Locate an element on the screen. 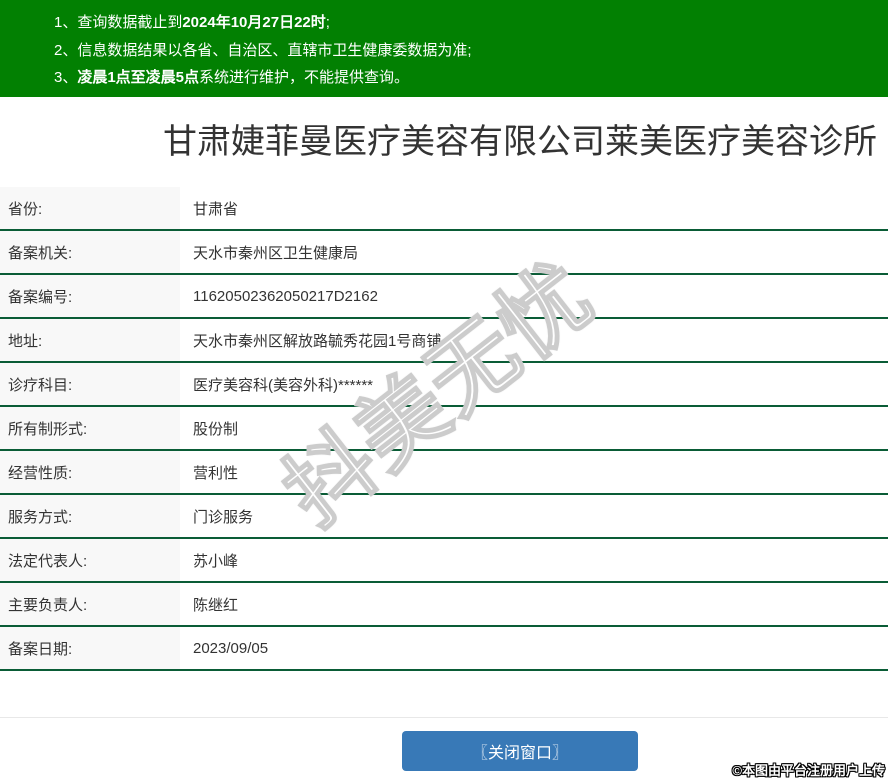  table-row: 省份: 甘肃省 is located at coordinates (444, 209).